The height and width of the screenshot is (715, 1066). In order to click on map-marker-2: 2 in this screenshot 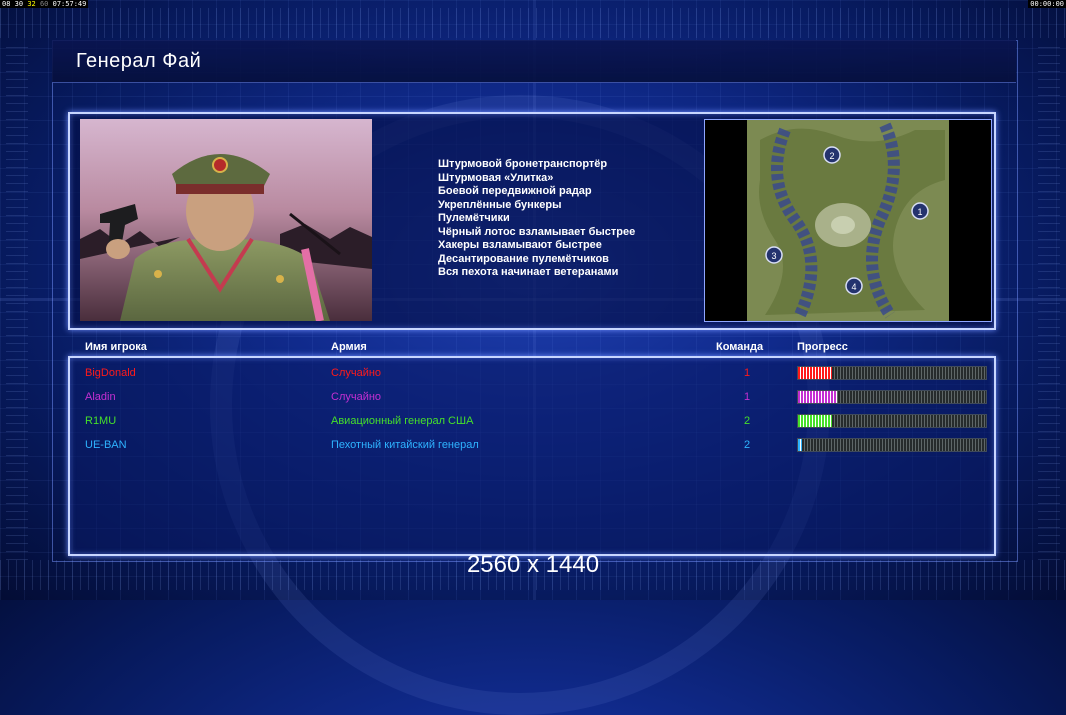, I will do `click(831, 156)`.